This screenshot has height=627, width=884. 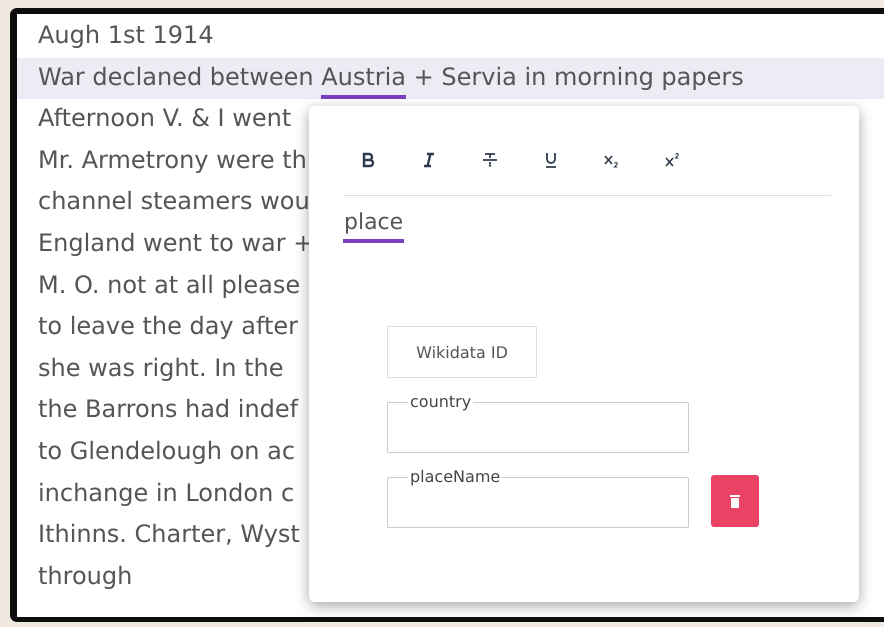 What do you see at coordinates (168, 326) in the screenshot?
I see `transcript-line: to leave the day after` at bounding box center [168, 326].